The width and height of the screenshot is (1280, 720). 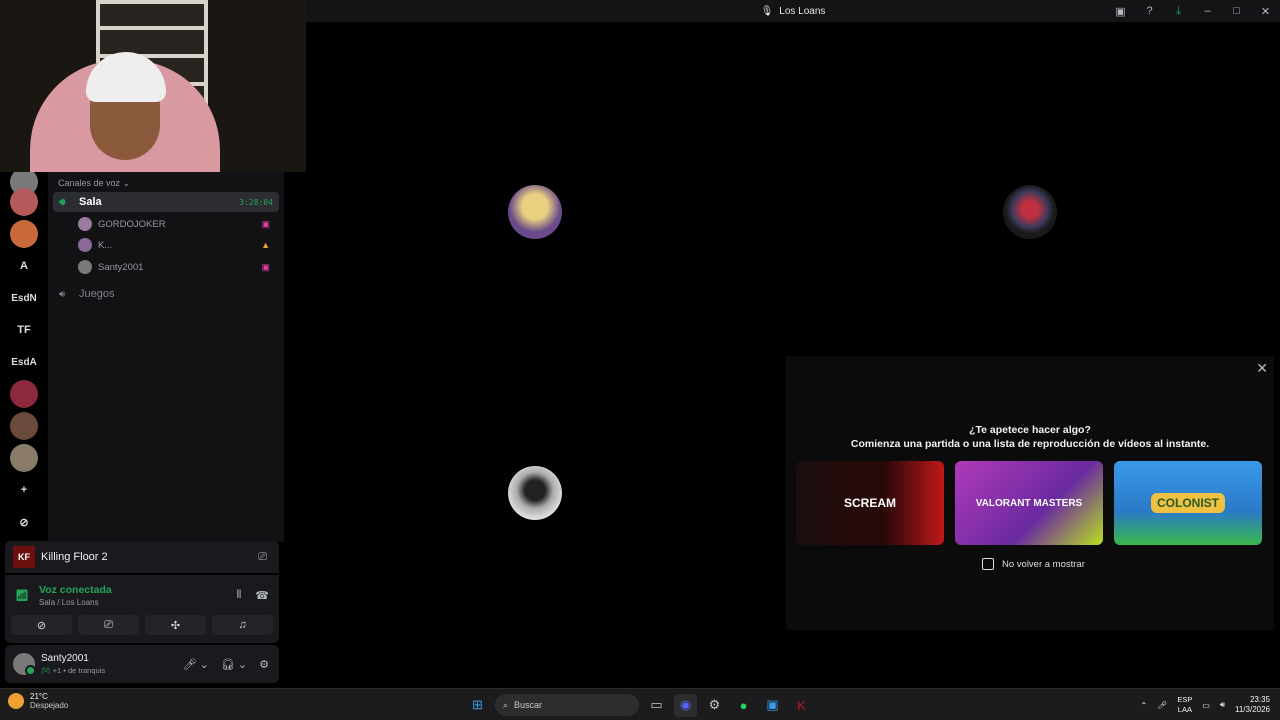 I want to click on server-icon: TF, so click(x=24, y=330).